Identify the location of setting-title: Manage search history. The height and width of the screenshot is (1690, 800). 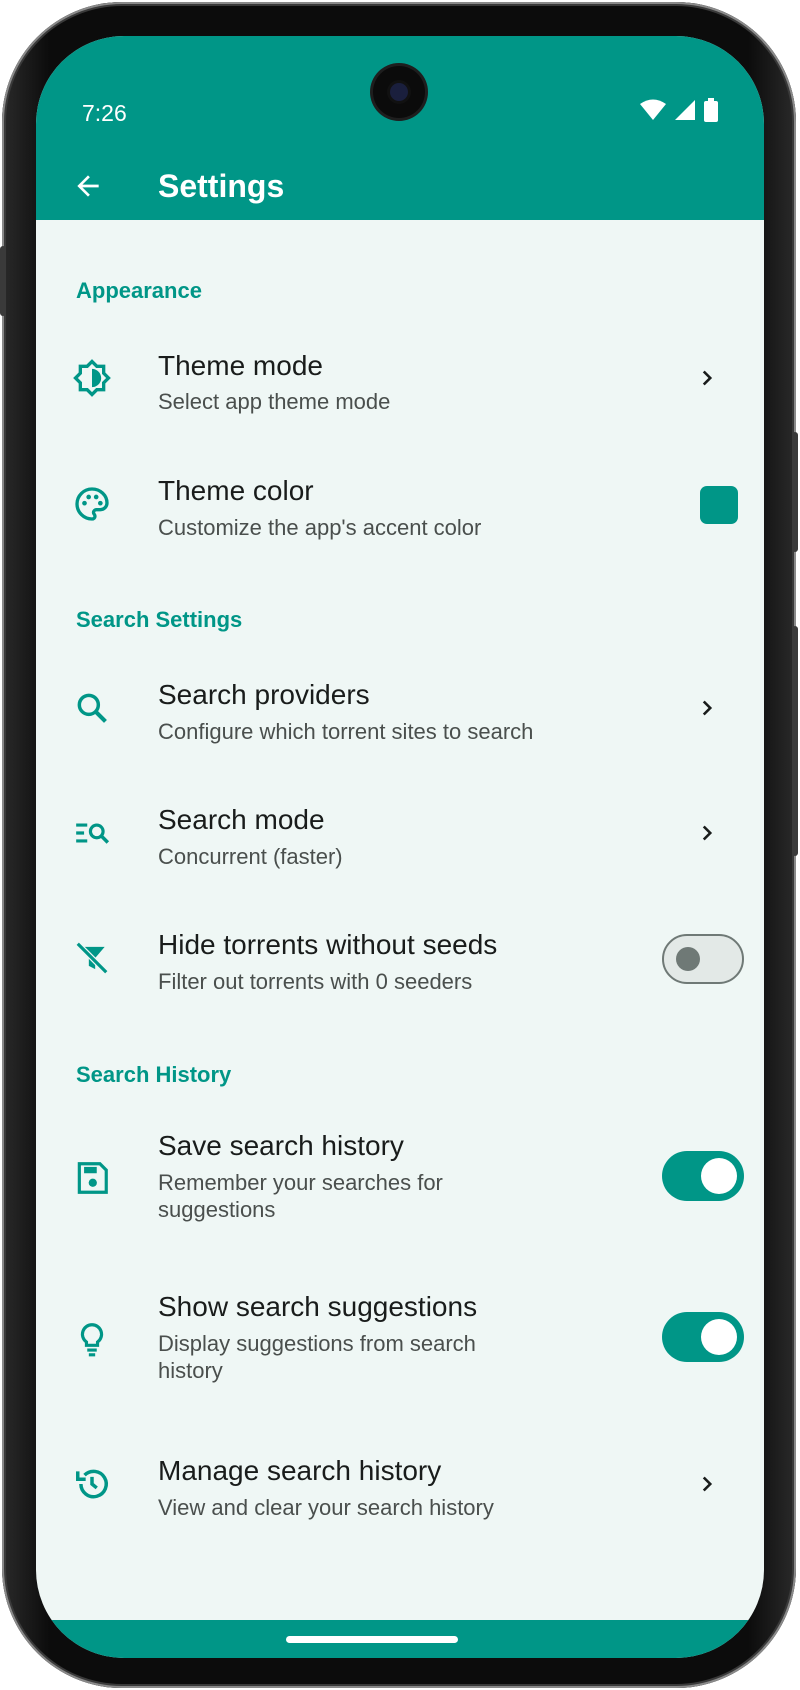
(300, 1470).